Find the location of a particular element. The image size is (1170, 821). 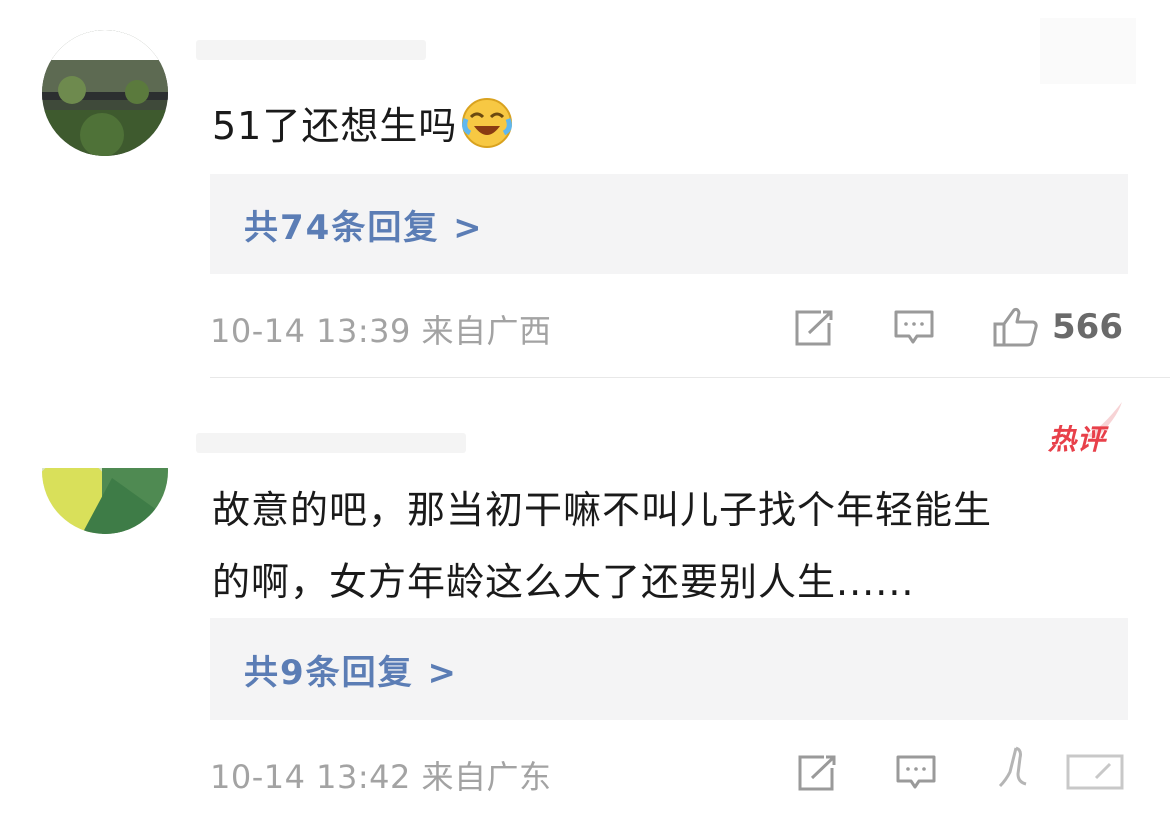

comment-text: 51了还想生吗 is located at coordinates (661, 126).